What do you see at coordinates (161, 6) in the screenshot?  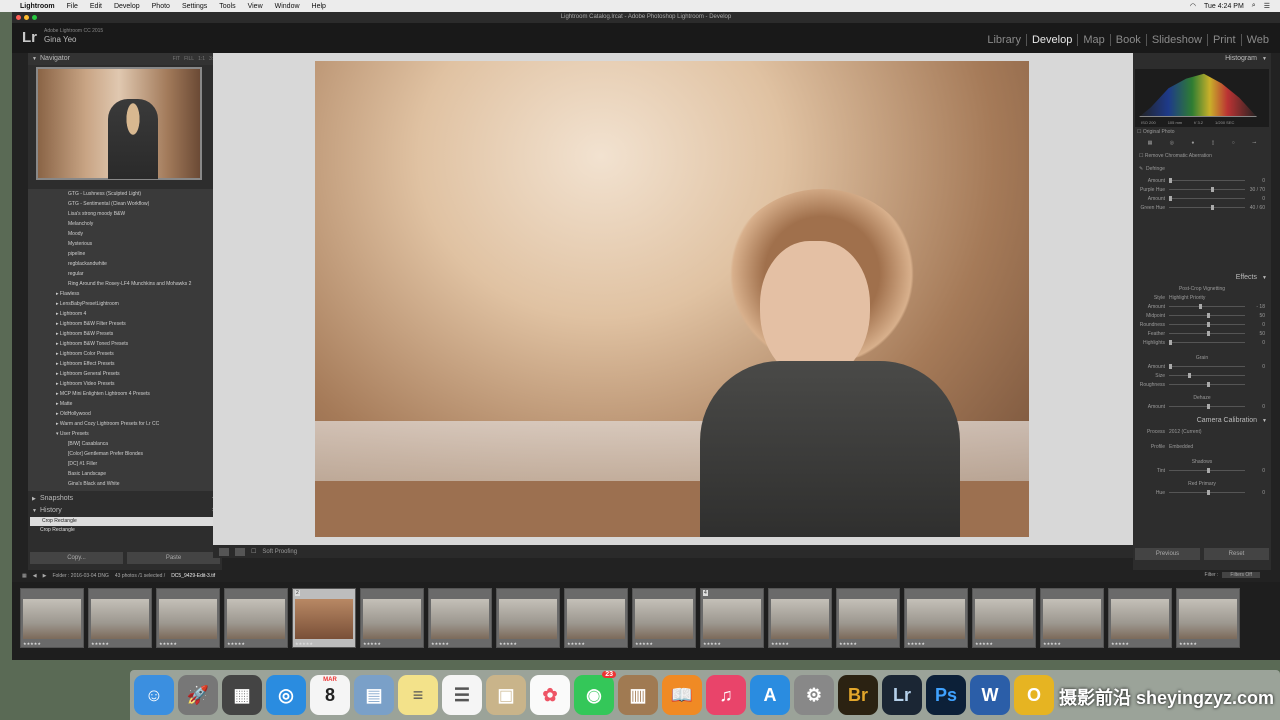 I see `menu-photo: Photo` at bounding box center [161, 6].